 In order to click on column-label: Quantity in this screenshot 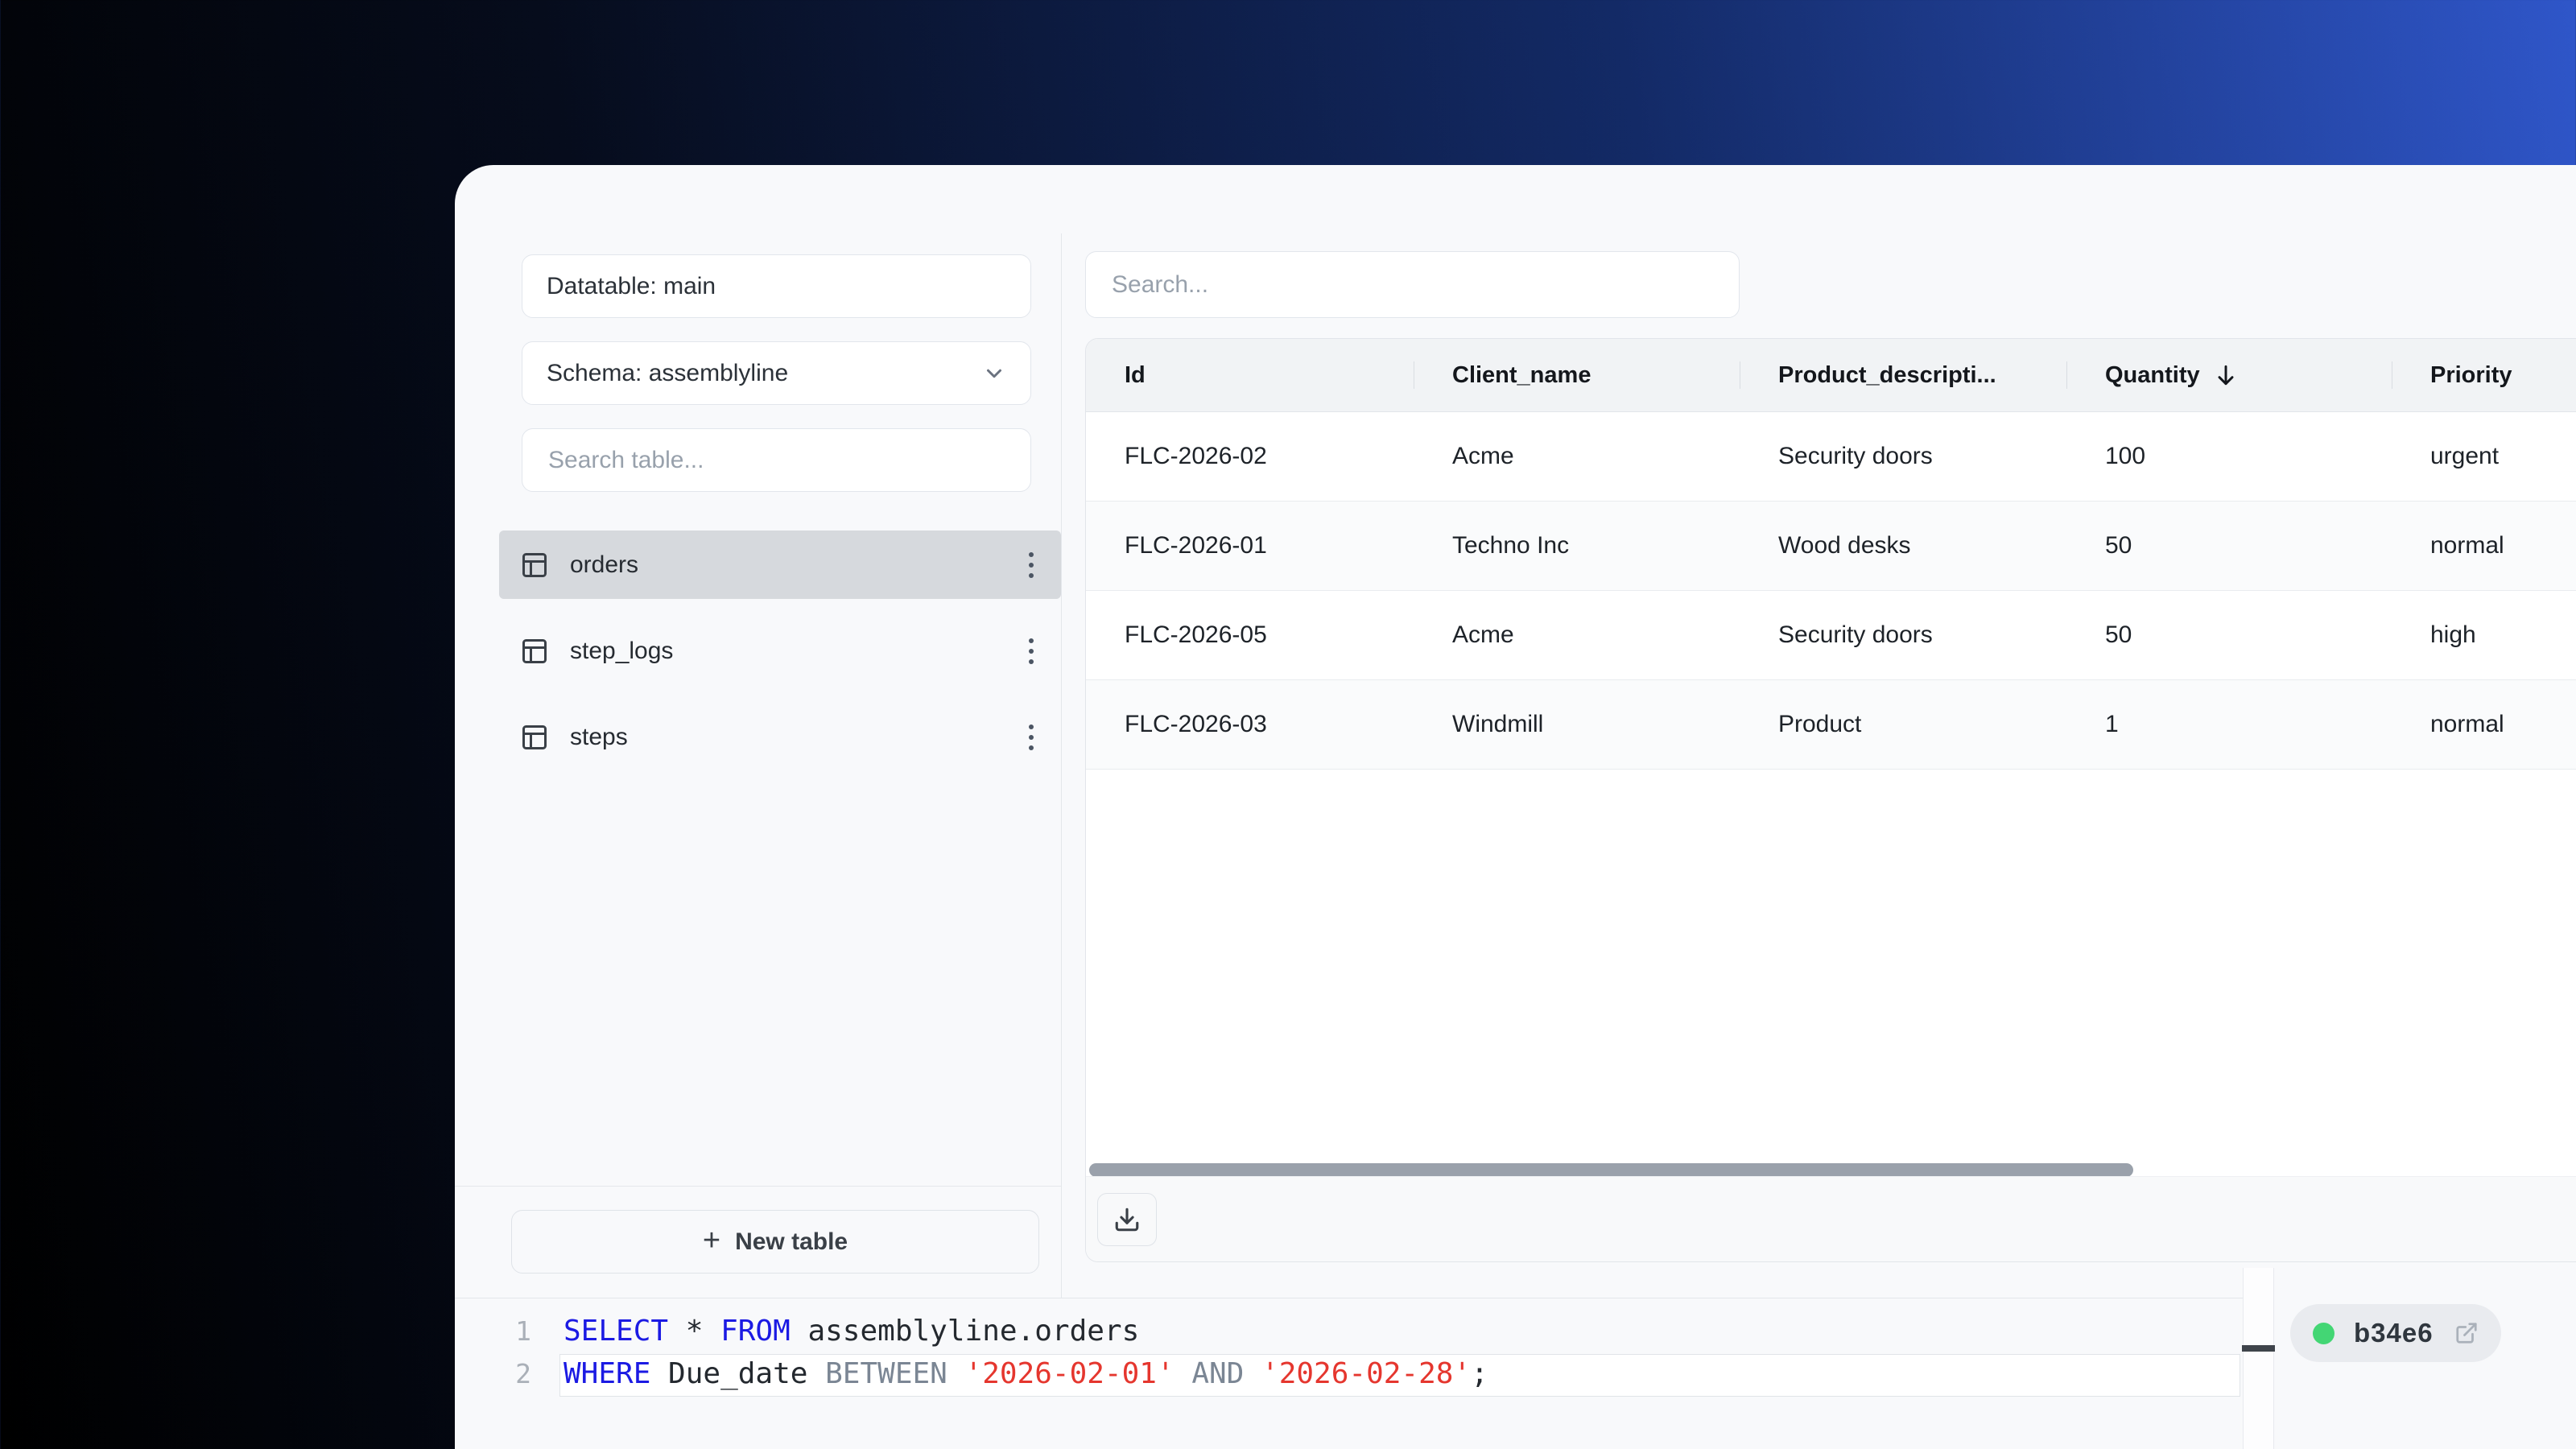, I will do `click(2152, 374)`.